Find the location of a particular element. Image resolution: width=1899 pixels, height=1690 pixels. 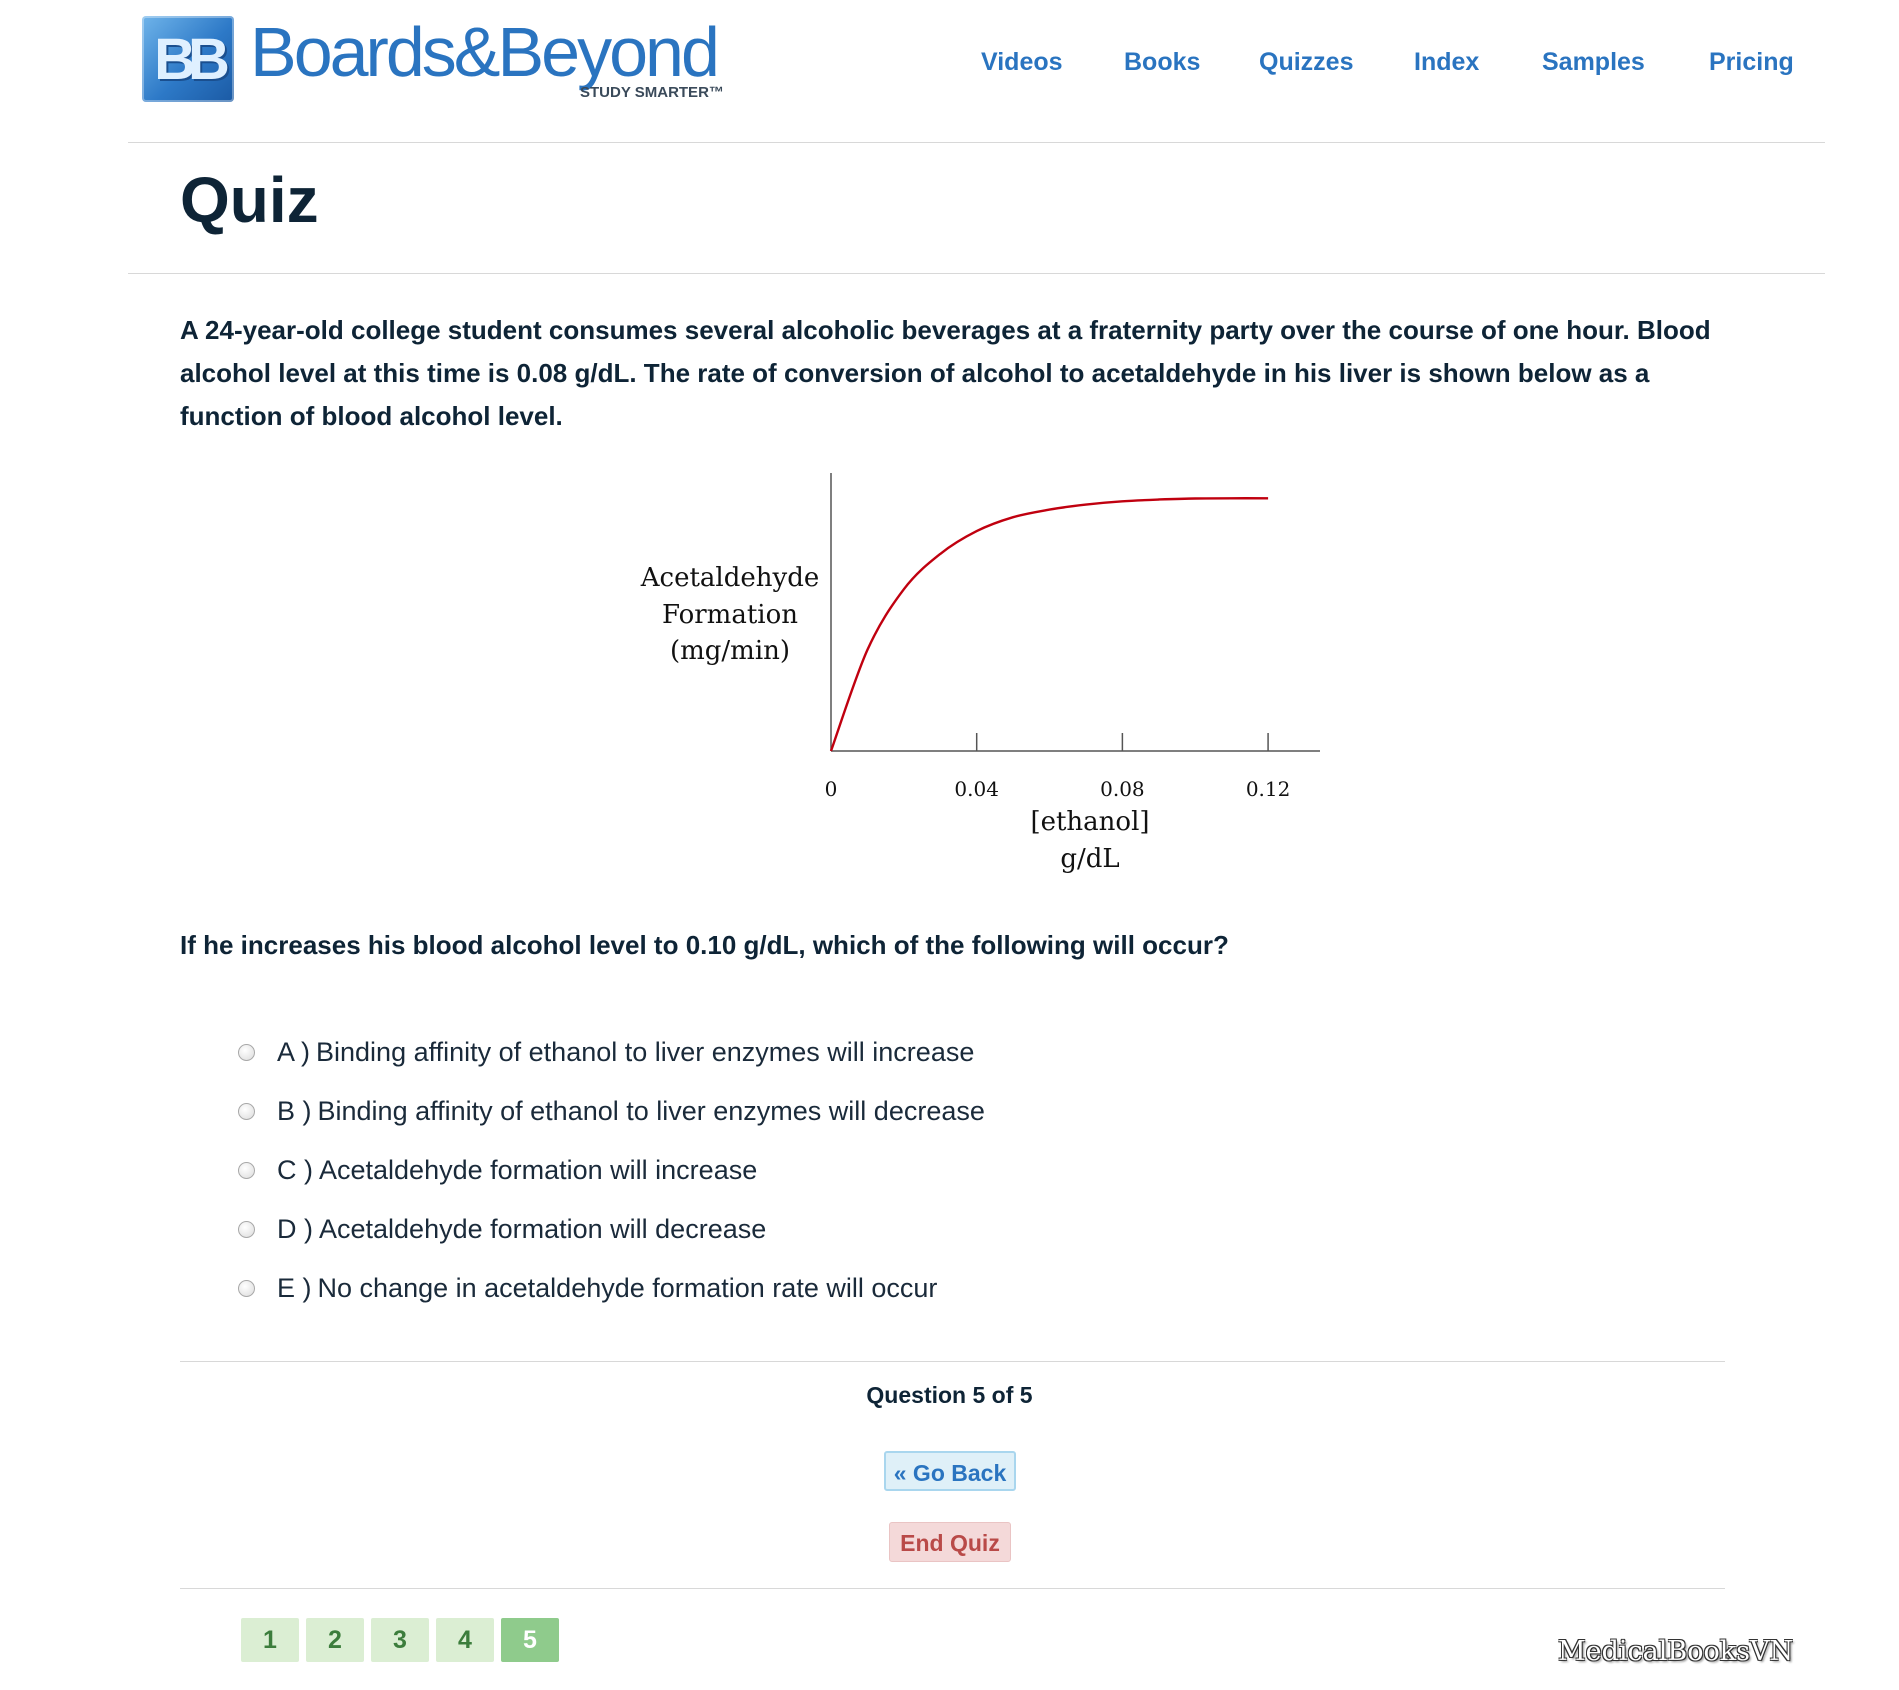

answer-letter: A ) is located at coordinates (294, 1052).